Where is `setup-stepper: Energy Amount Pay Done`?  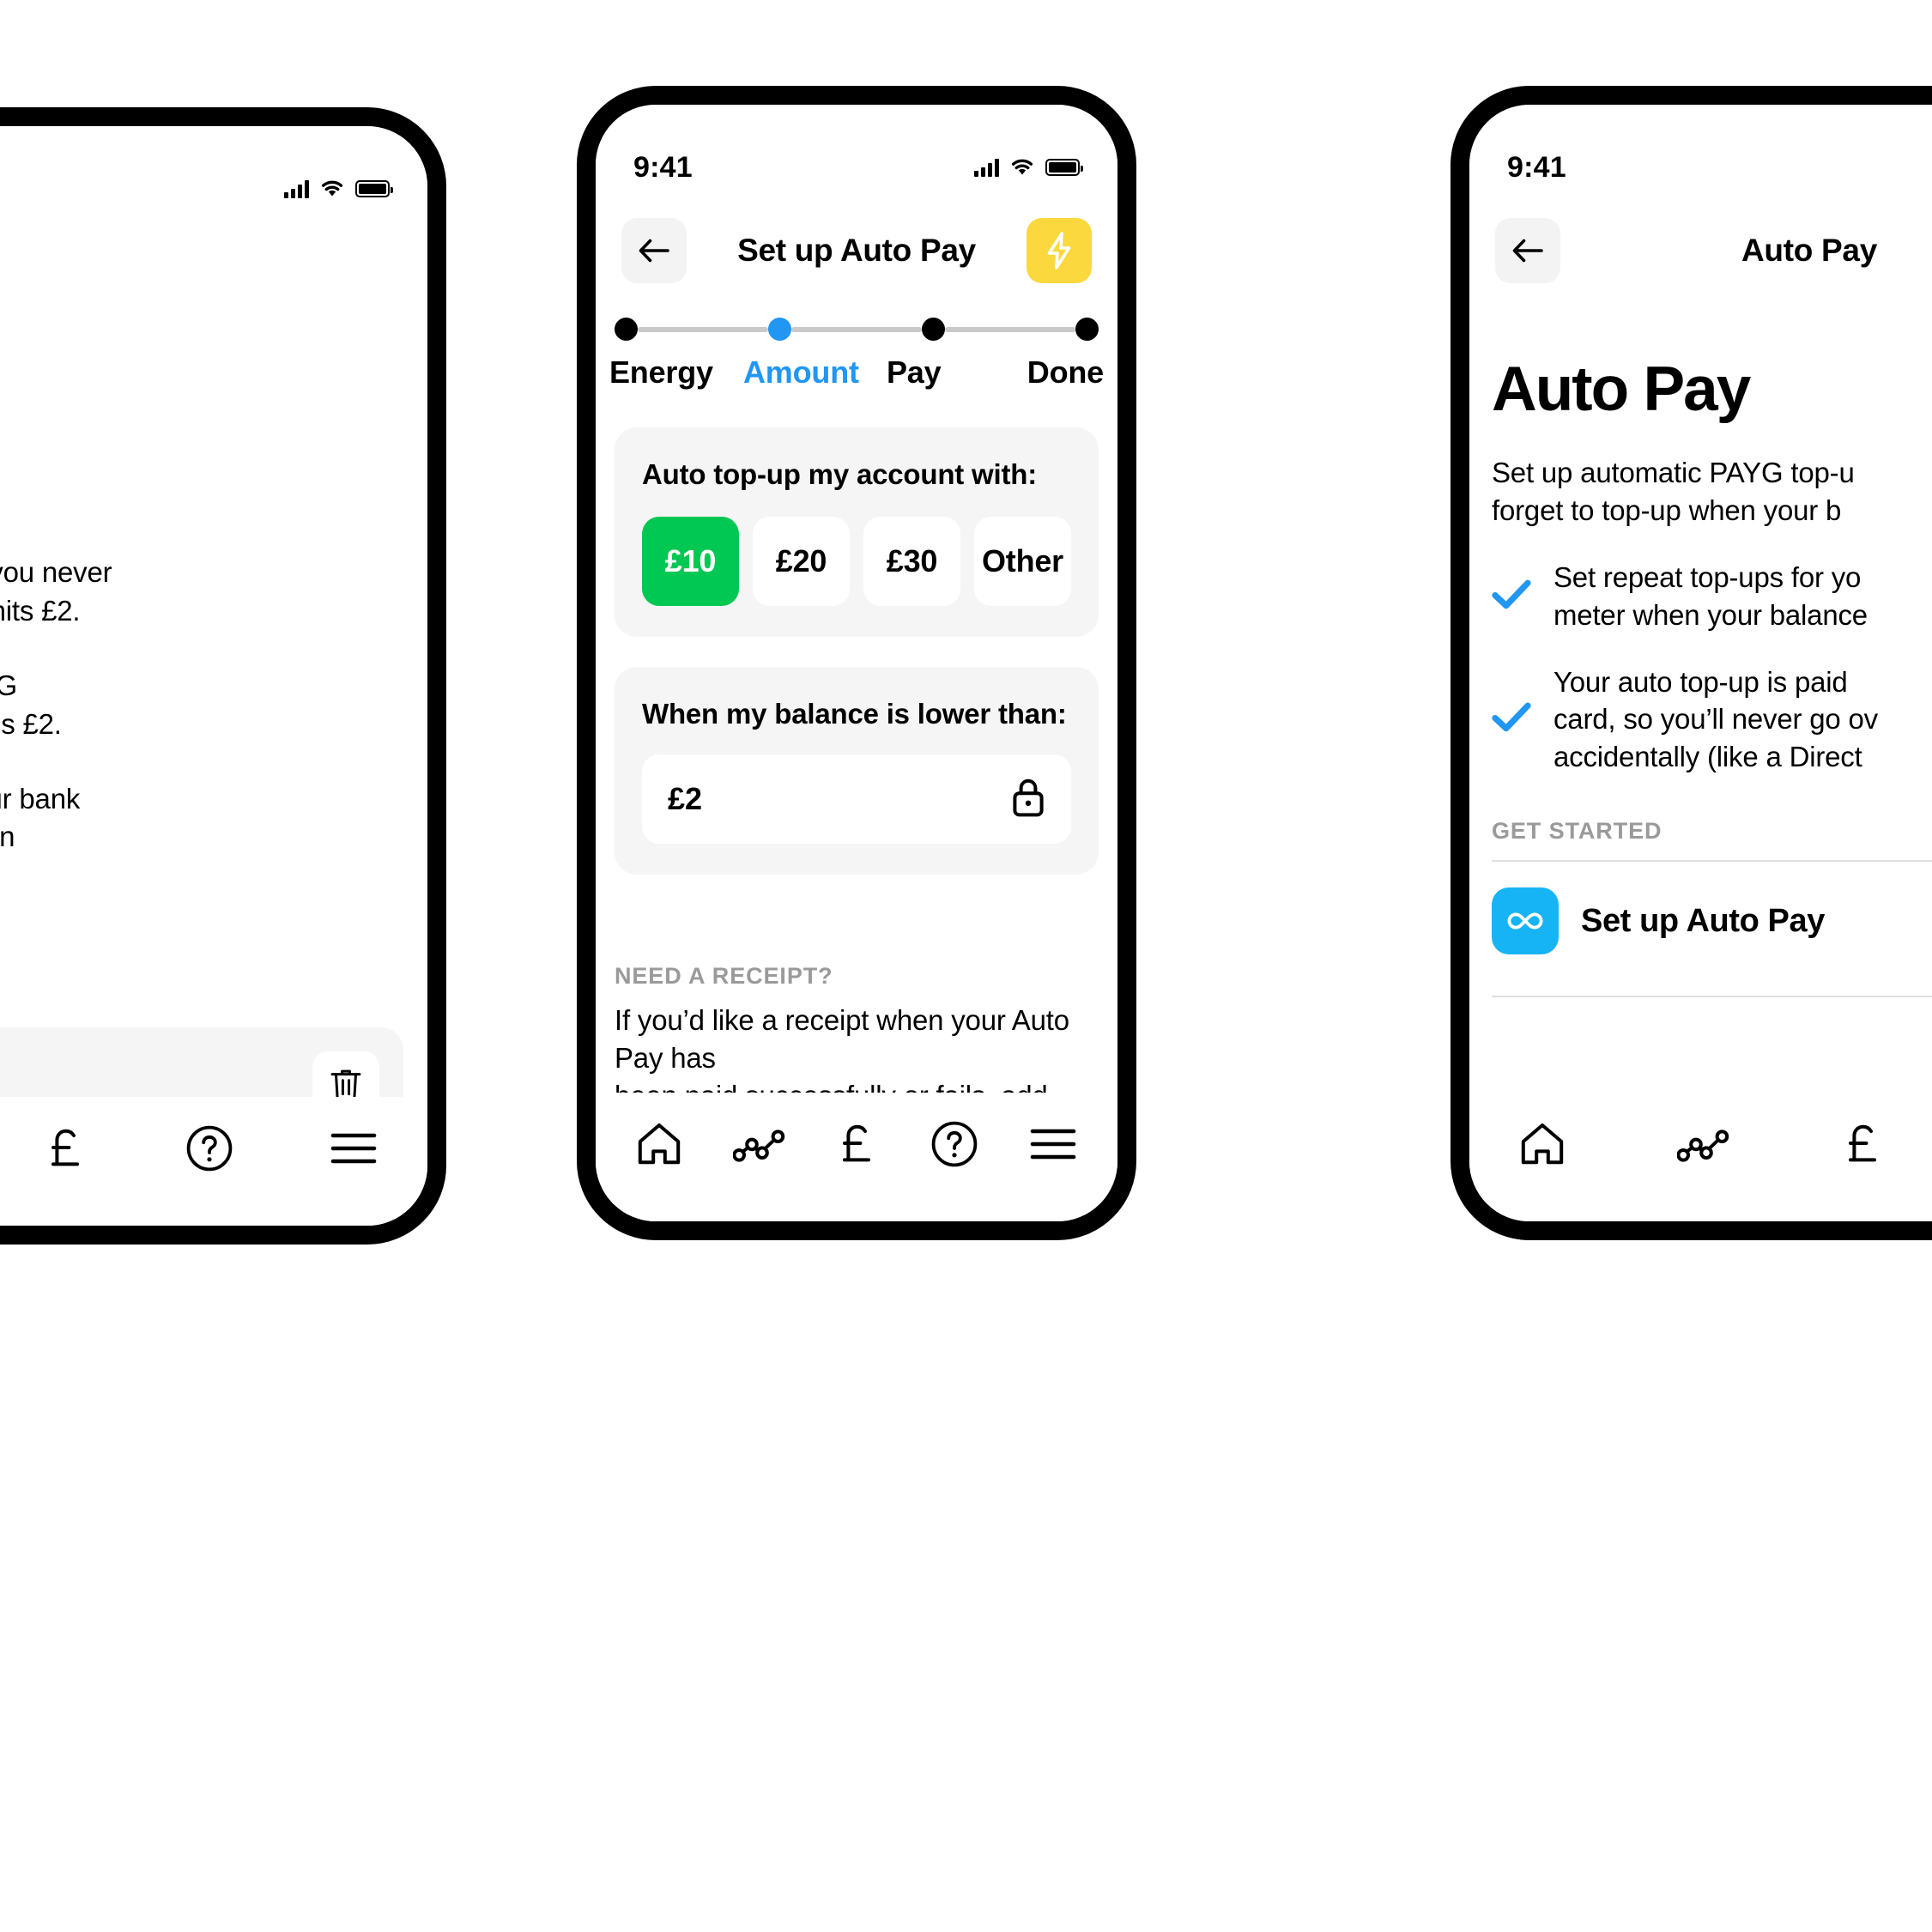 setup-stepper: Energy Amount Pay Done is located at coordinates (857, 356).